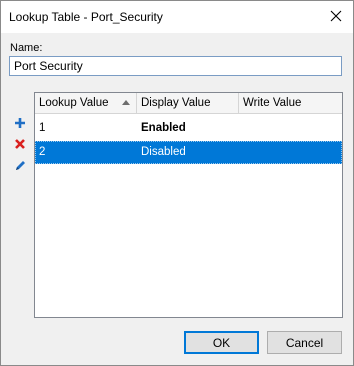 The image size is (354, 366). I want to click on column-header-label: Lookup Value, so click(74, 103).